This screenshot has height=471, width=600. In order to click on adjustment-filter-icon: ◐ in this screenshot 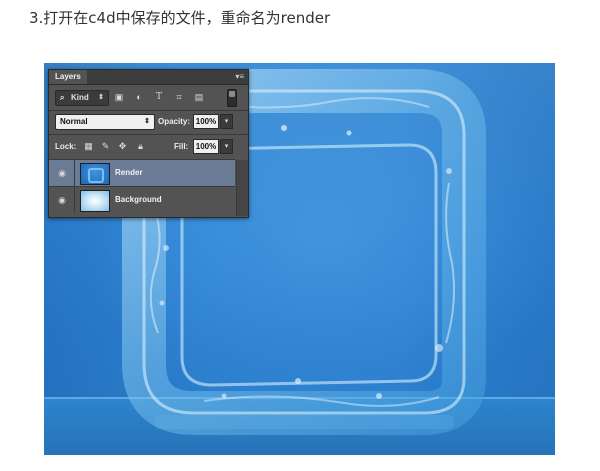, I will do `click(139, 97)`.